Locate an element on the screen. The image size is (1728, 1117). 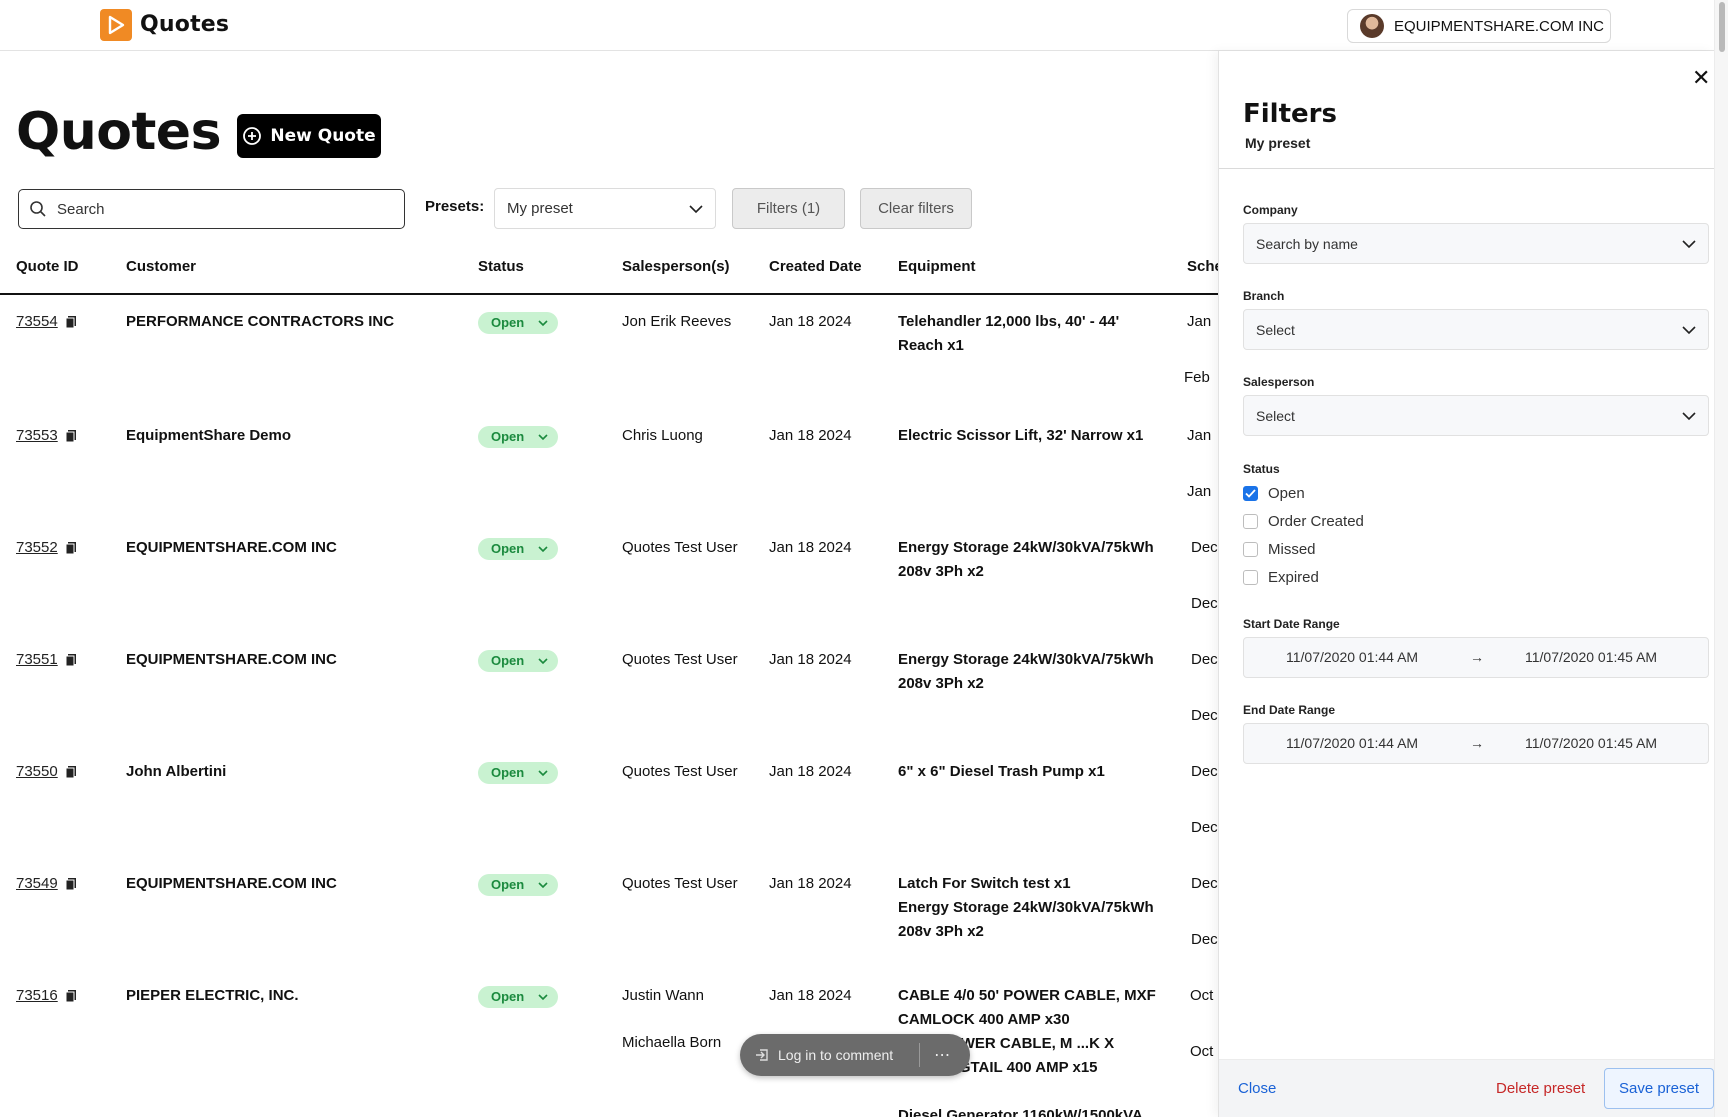
start-date-from: 11/07/2020 01:44 AM is located at coordinates (1352, 657).